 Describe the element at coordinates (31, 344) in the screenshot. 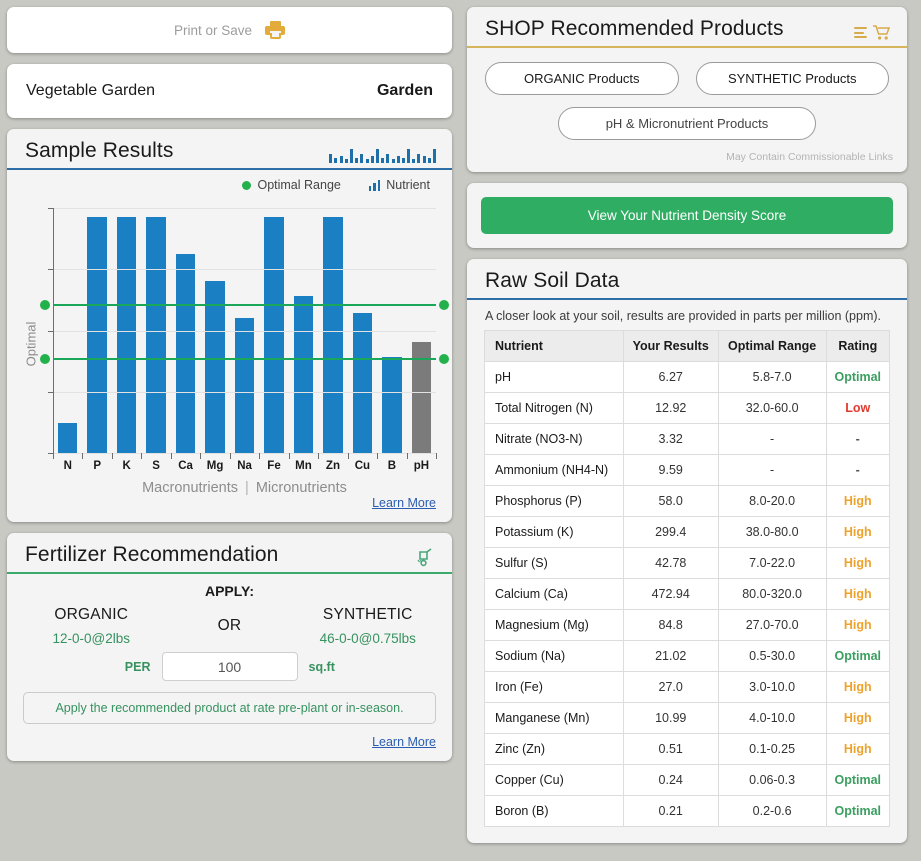

I see `chart-y-axis-label: Optimal` at that location.